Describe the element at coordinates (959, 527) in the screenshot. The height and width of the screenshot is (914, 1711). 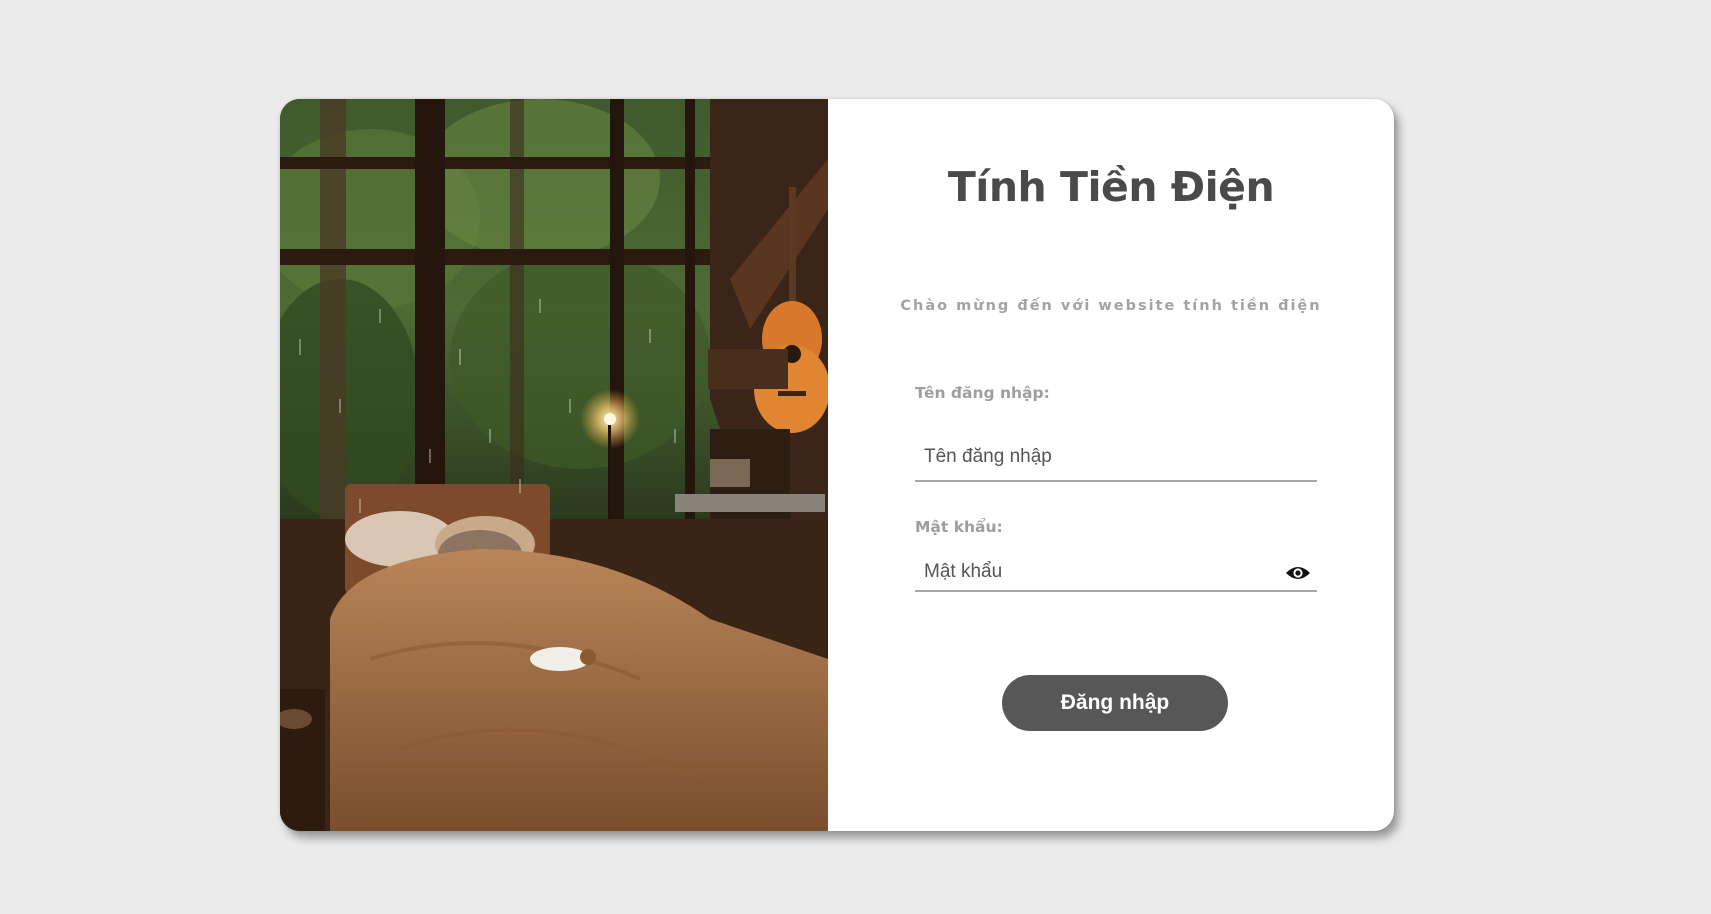
I see `password-label: Mật khẩu:` at that location.